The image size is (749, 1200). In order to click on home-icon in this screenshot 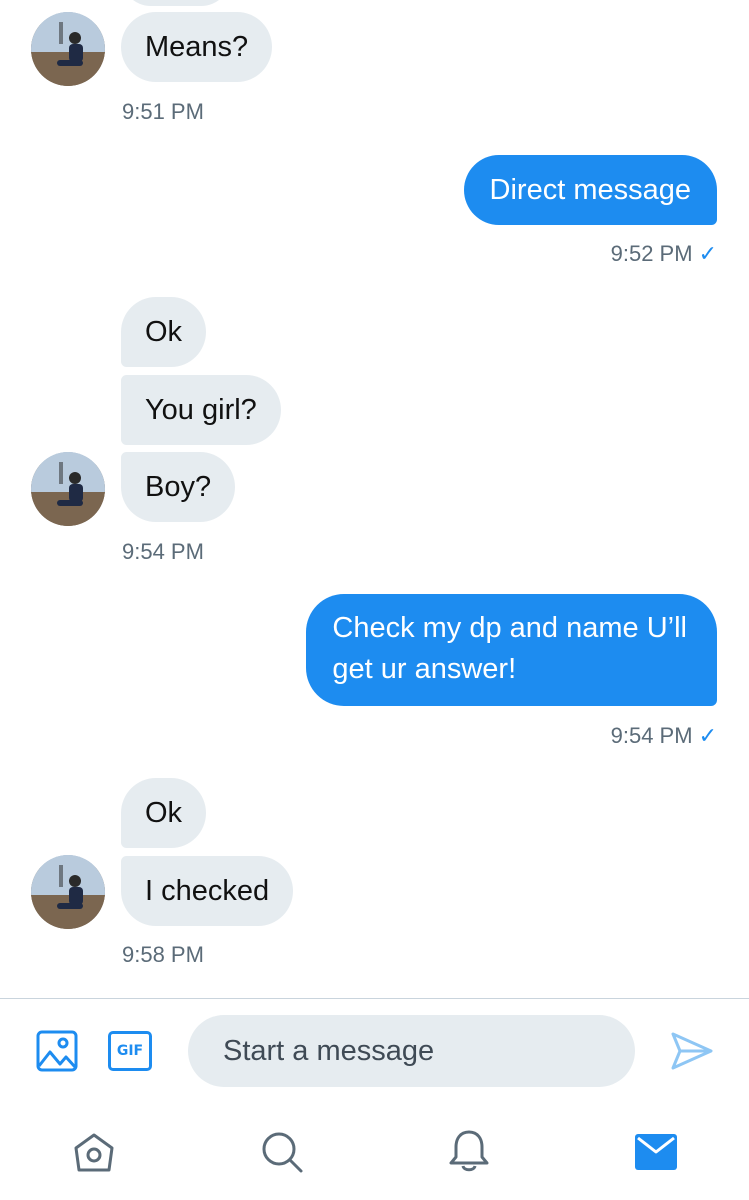, I will do `click(94, 1152)`.